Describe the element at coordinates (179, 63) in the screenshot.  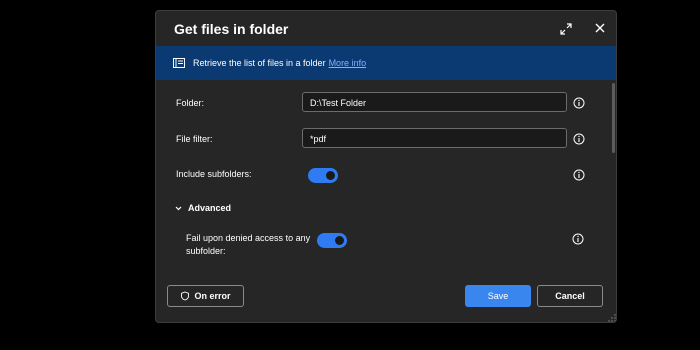
I see `folder-list-icon` at that location.